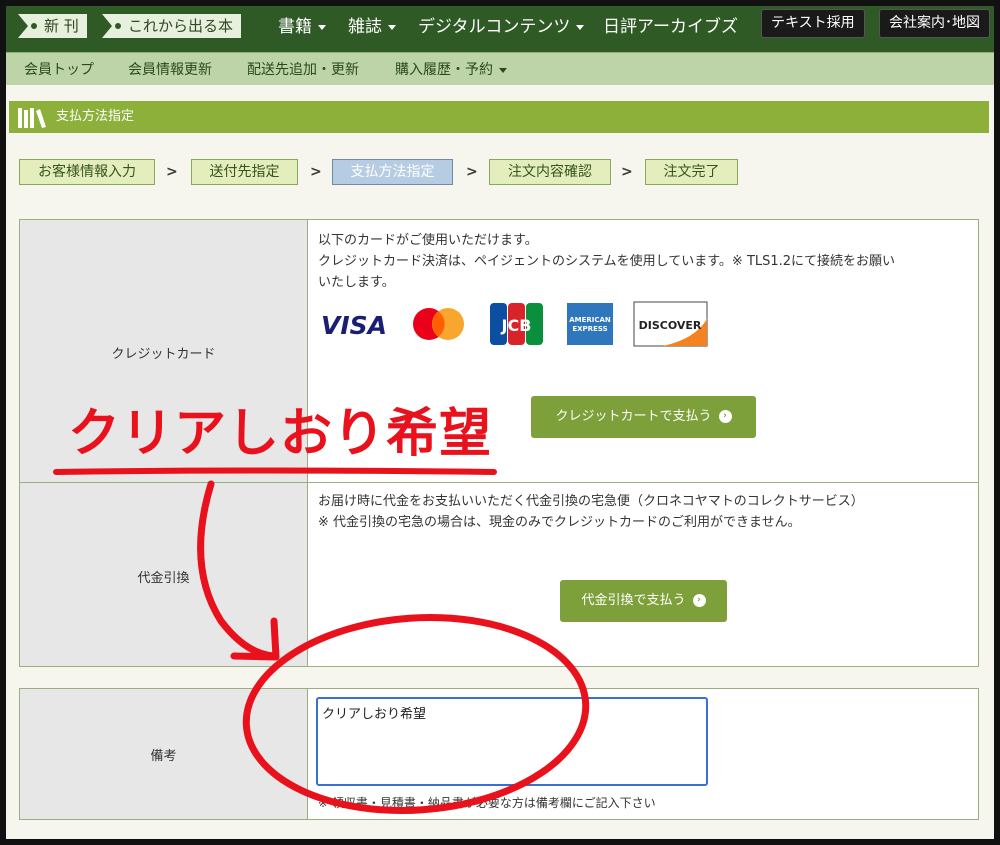 The height and width of the screenshot is (845, 1000). What do you see at coordinates (237, 570) in the screenshot?
I see `annotation-arrow-icon` at bounding box center [237, 570].